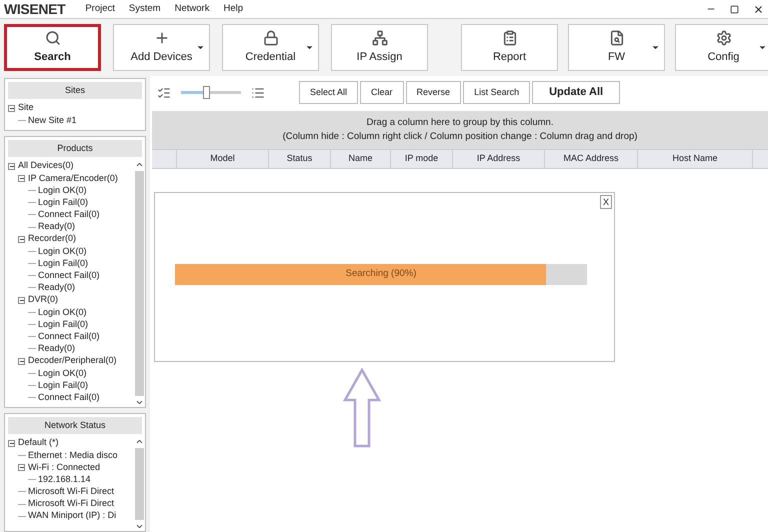 This screenshot has width=768, height=532. Describe the element at coordinates (721, 47) in the screenshot. I see `toolbar-button: Config` at that location.